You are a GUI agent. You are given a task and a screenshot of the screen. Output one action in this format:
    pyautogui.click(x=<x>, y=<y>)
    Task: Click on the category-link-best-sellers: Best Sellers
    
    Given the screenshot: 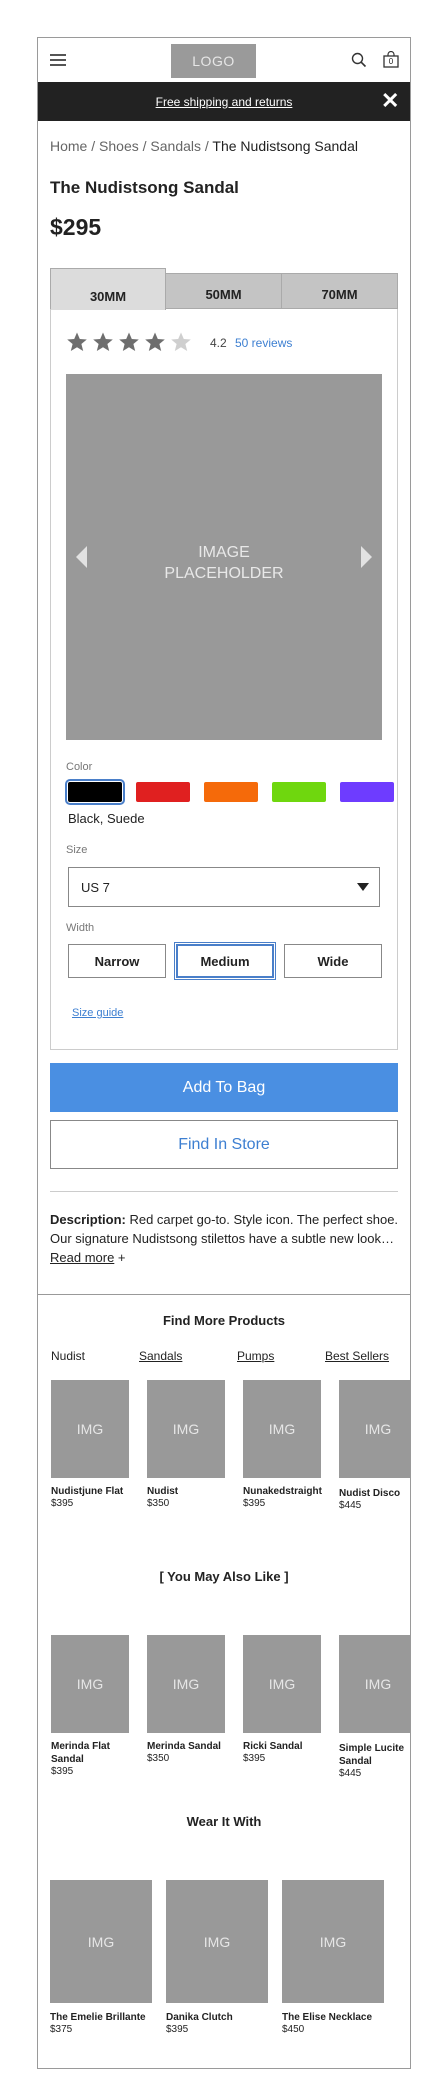 What is the action you would take?
    pyautogui.click(x=357, y=1356)
    